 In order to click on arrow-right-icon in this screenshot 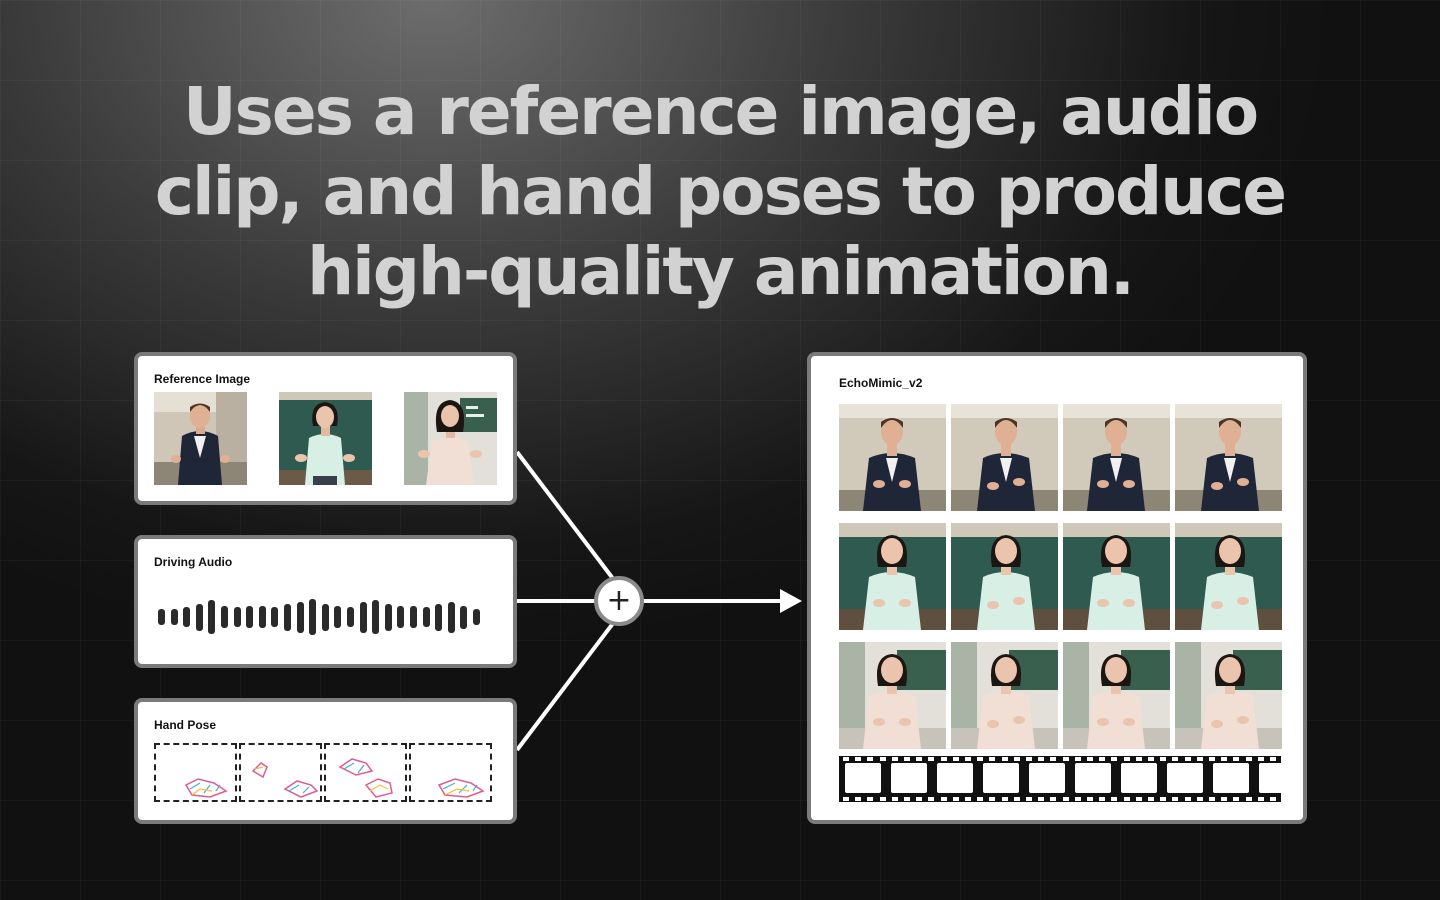, I will do `click(791, 601)`.